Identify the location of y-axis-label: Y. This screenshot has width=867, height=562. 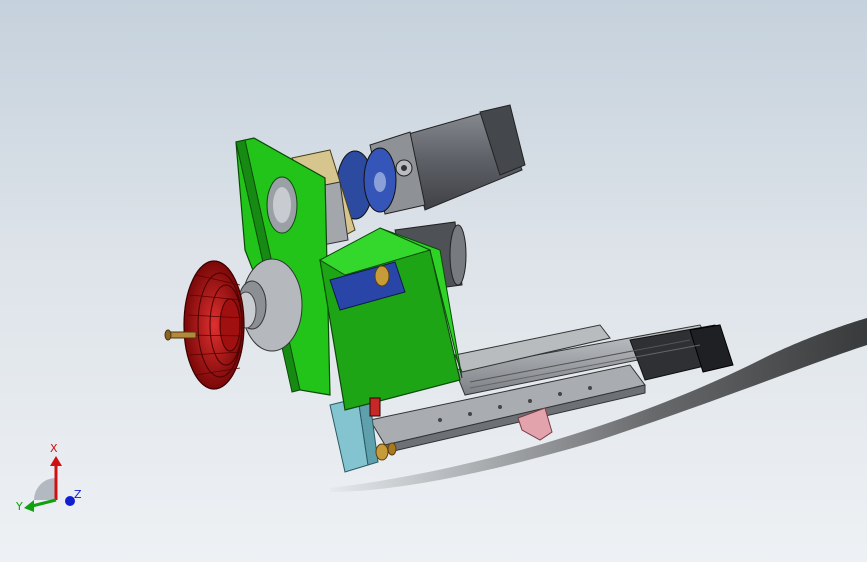
(19, 506).